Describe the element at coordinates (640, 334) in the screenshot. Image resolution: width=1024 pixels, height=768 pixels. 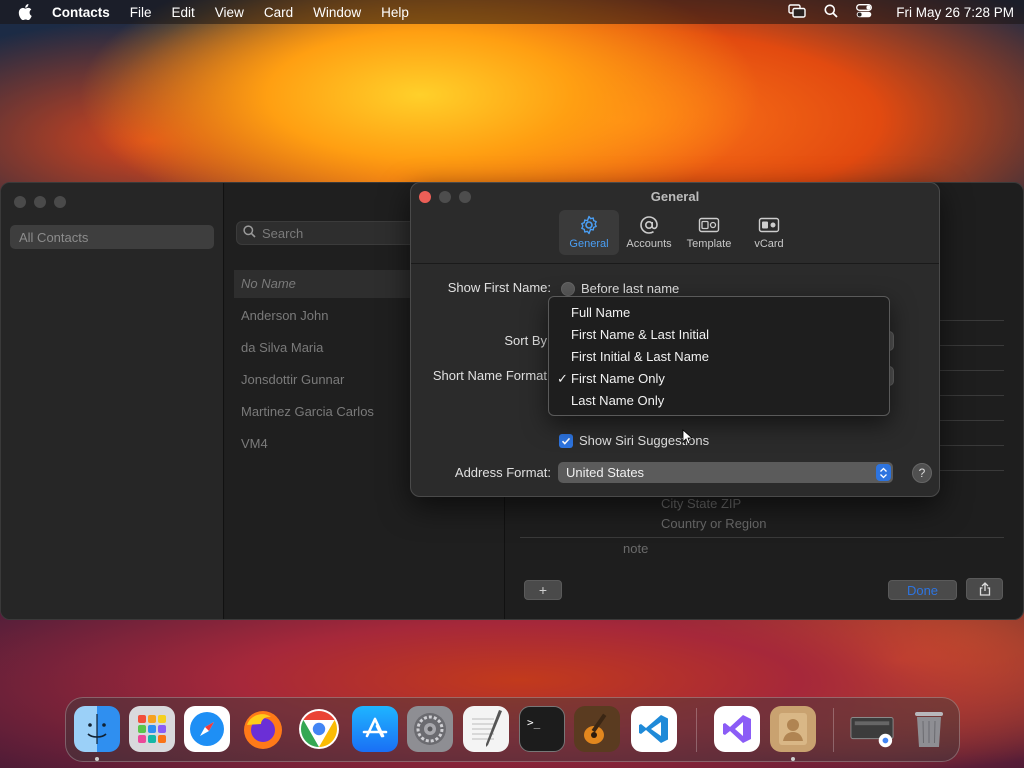
I see `menu-item-label: First Name & Last Initial` at that location.